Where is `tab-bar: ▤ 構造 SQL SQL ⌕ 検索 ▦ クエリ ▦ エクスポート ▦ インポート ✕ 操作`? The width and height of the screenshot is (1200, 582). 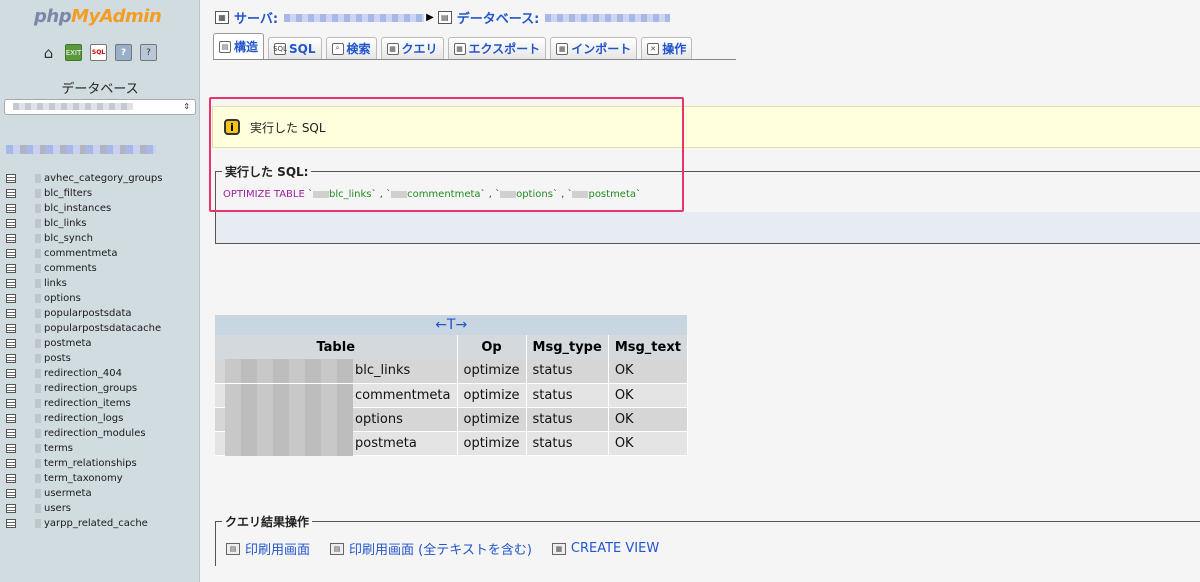 tab-bar: ▤ 構造 SQL SQL ⌕ 検索 ▦ クエリ ▦ エクスポート ▦ インポート ✕ 操作 is located at coordinates (474, 46).